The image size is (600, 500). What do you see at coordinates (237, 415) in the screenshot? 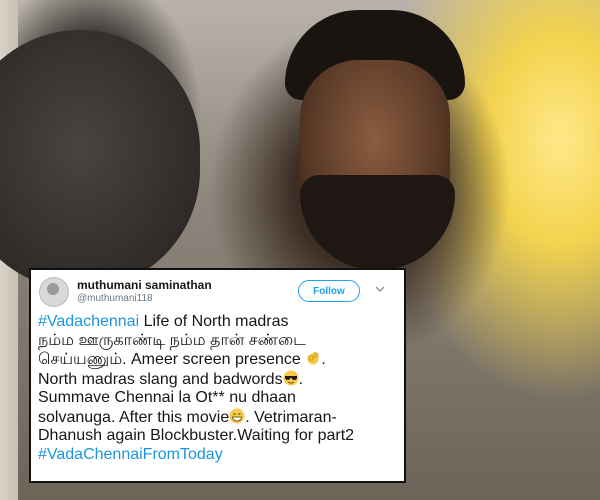
I see `grin-emoji-icon` at bounding box center [237, 415].